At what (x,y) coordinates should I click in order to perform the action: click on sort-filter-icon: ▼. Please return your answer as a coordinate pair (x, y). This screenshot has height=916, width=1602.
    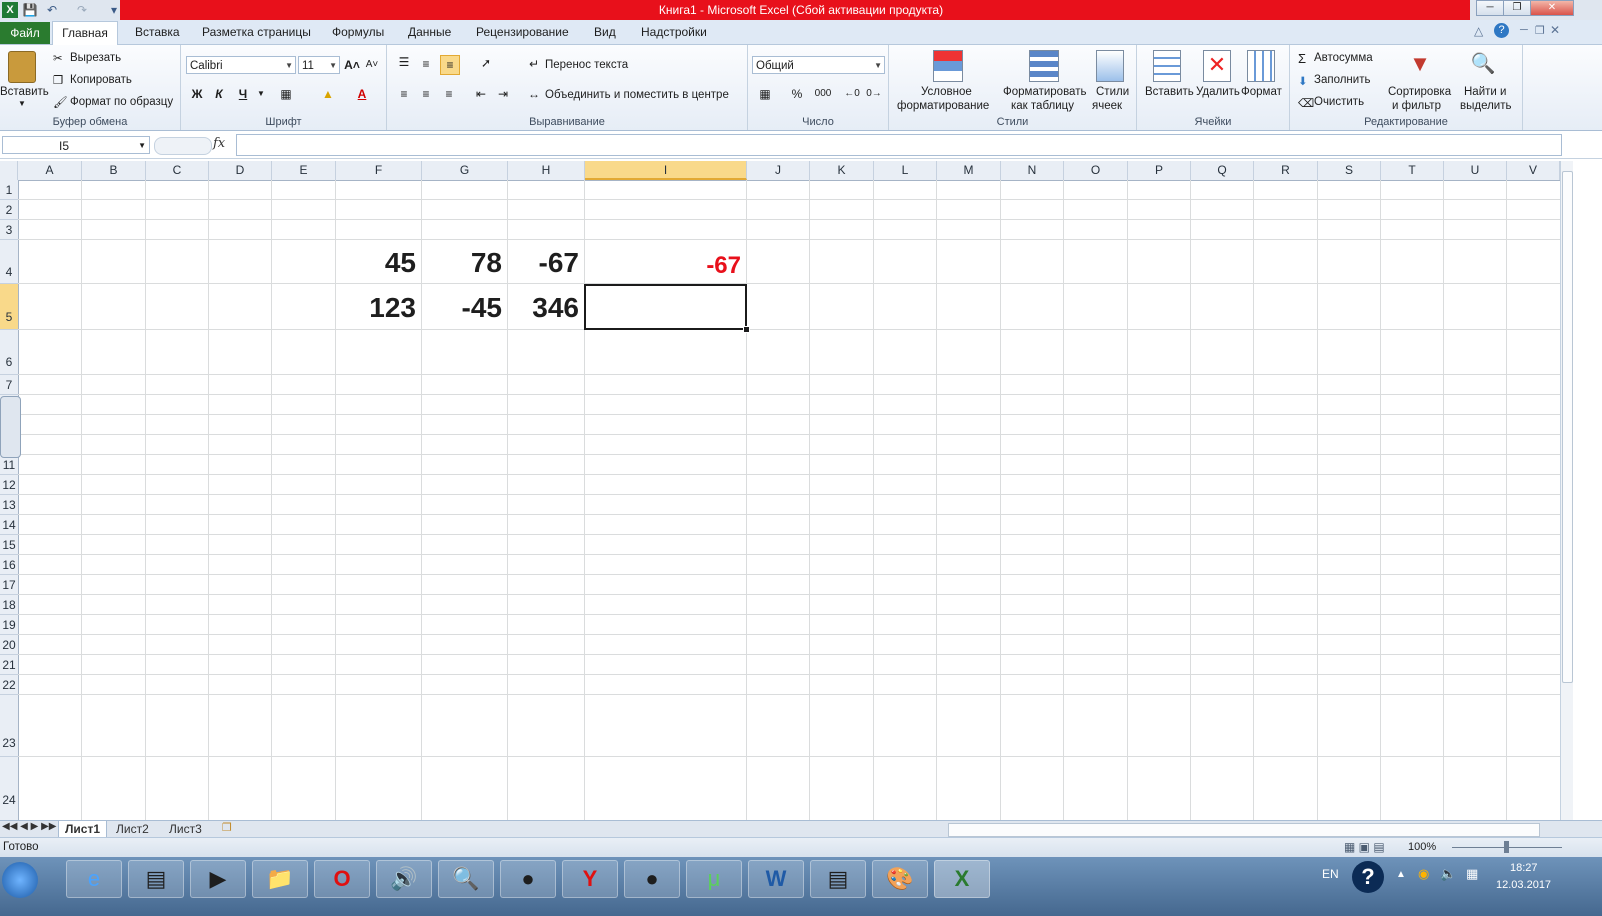
    Looking at the image, I should click on (1420, 65).